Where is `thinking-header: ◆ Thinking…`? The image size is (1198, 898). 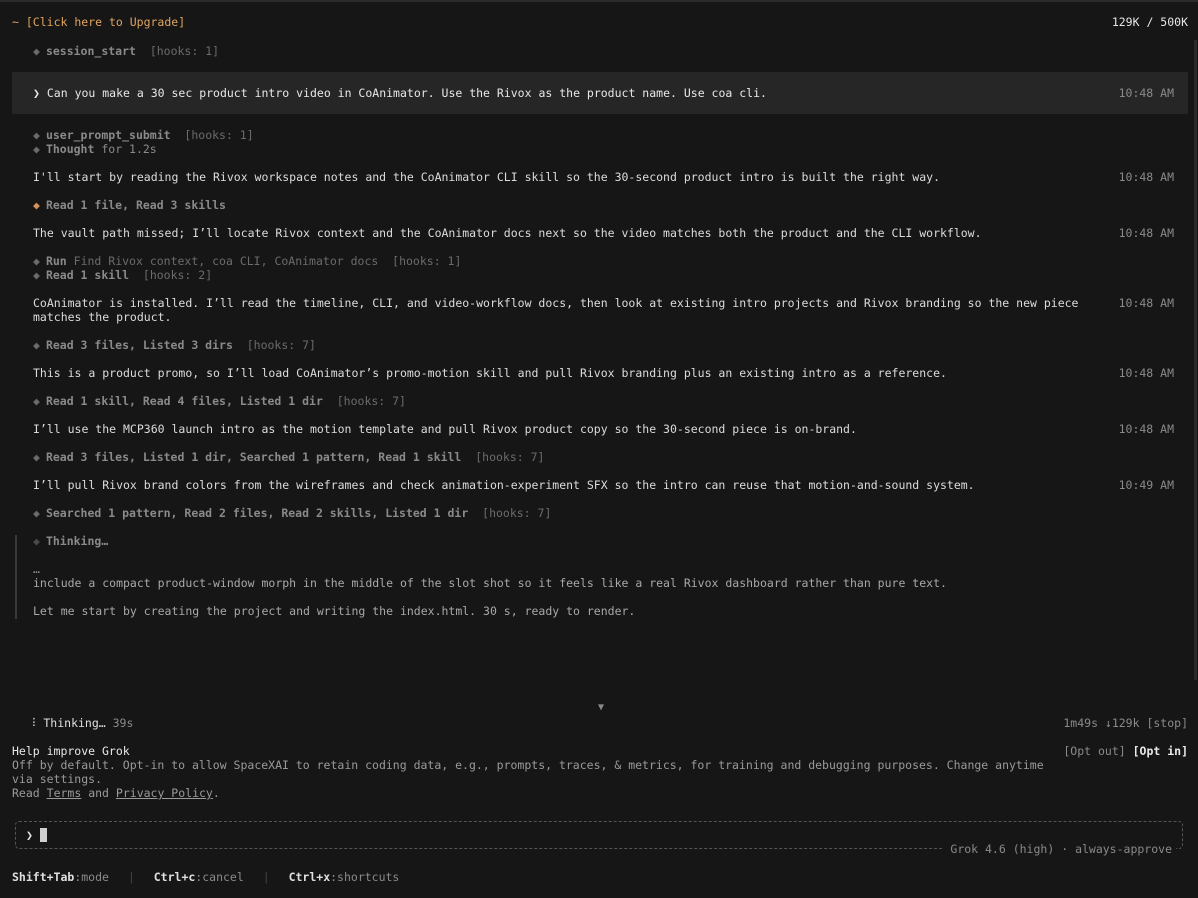 thinking-header: ◆ Thinking… is located at coordinates (70, 541).